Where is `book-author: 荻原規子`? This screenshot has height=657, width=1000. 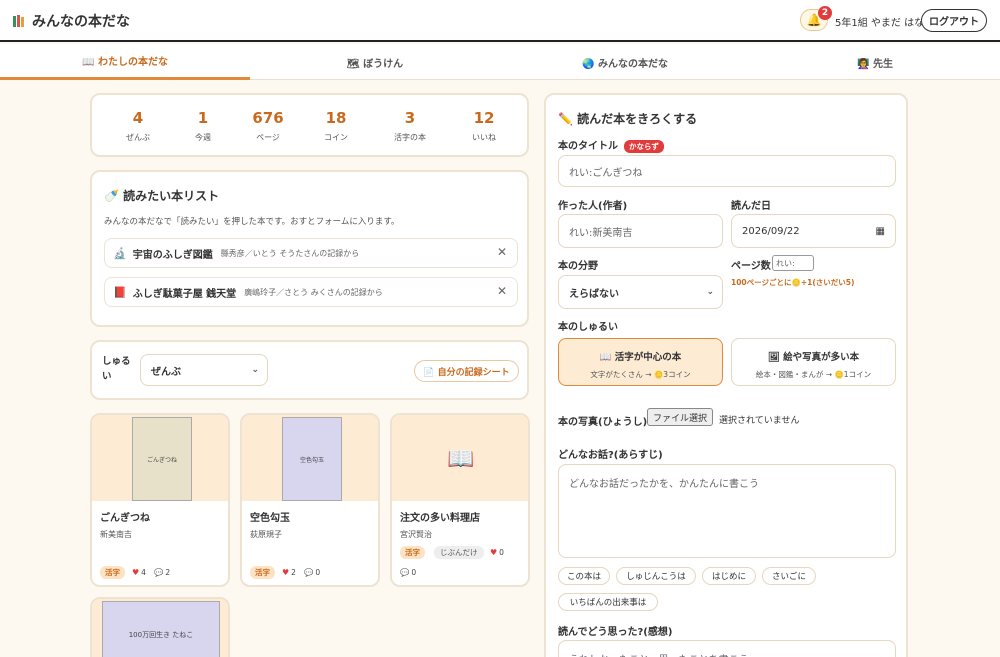 book-author: 荻原規子 is located at coordinates (266, 534).